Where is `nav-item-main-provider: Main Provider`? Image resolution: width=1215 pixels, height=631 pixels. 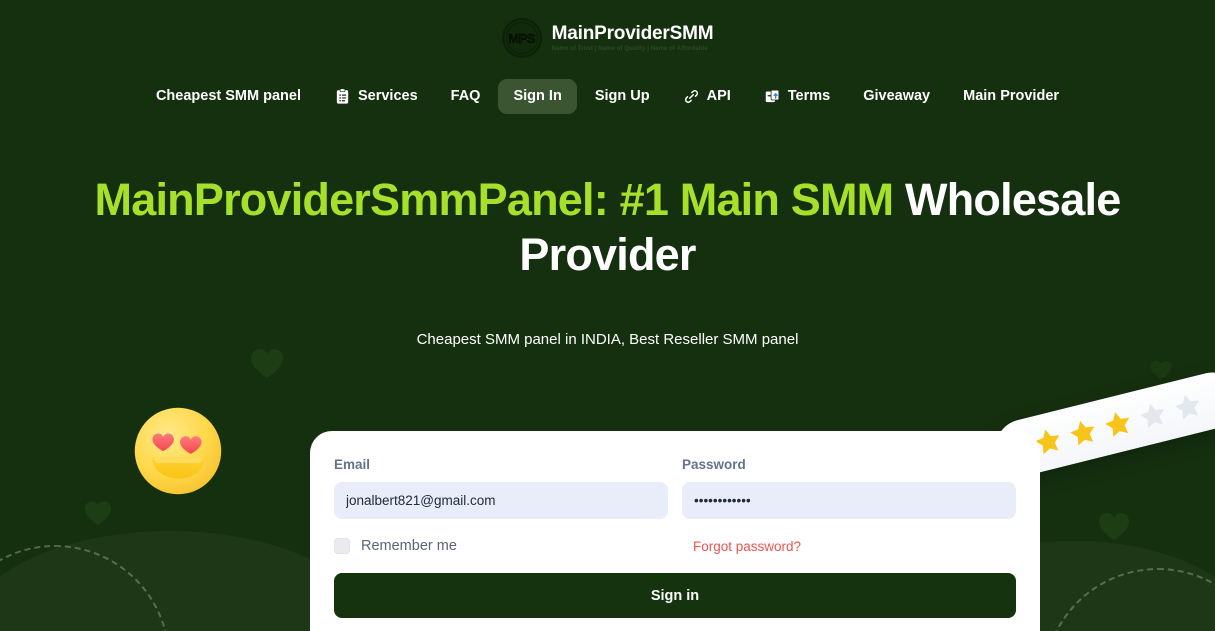 nav-item-main-provider: Main Provider is located at coordinates (1011, 96).